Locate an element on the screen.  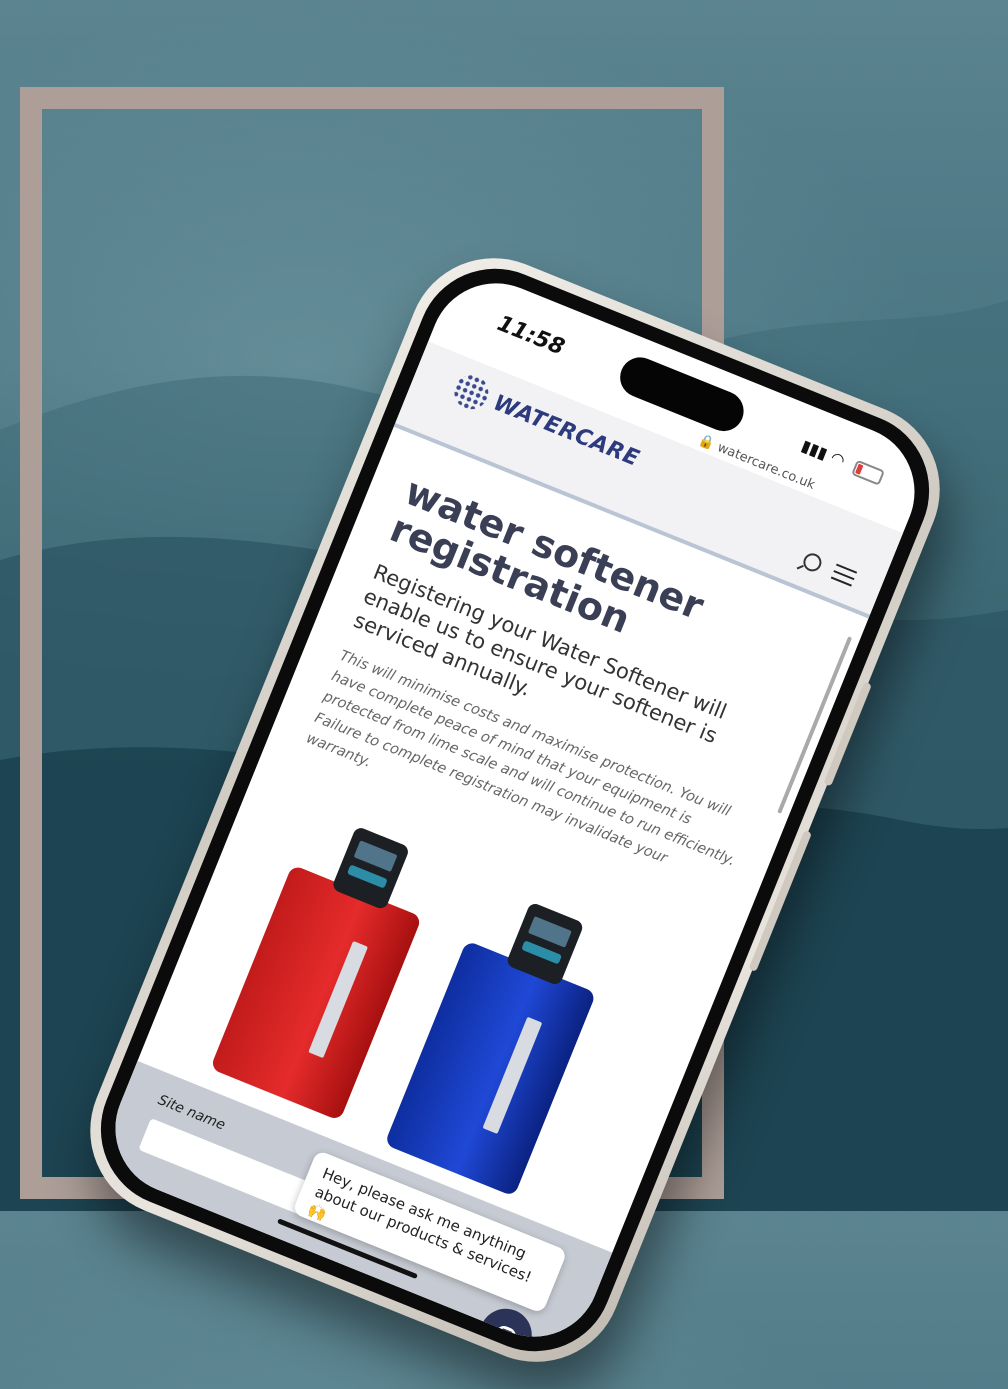
status-time: 11:58 is located at coordinates (530, 336).